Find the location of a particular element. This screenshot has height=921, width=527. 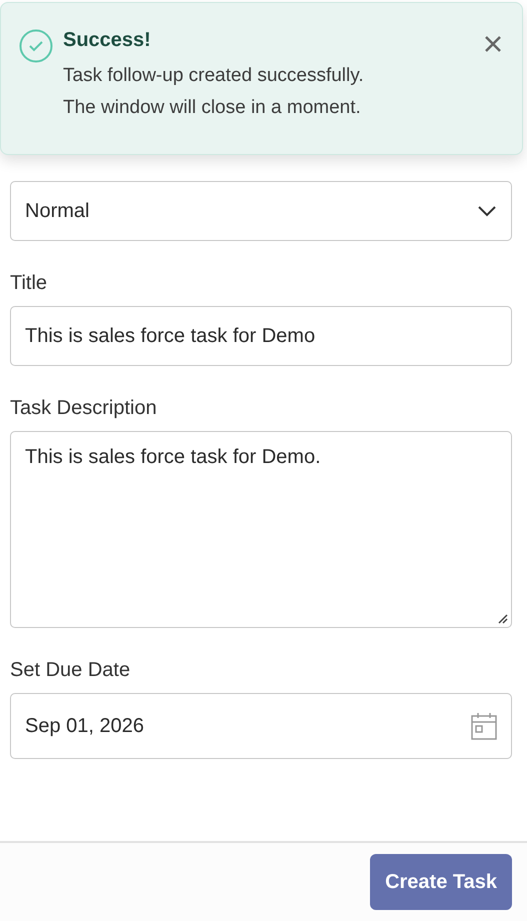

field-label: Title is located at coordinates (29, 283).